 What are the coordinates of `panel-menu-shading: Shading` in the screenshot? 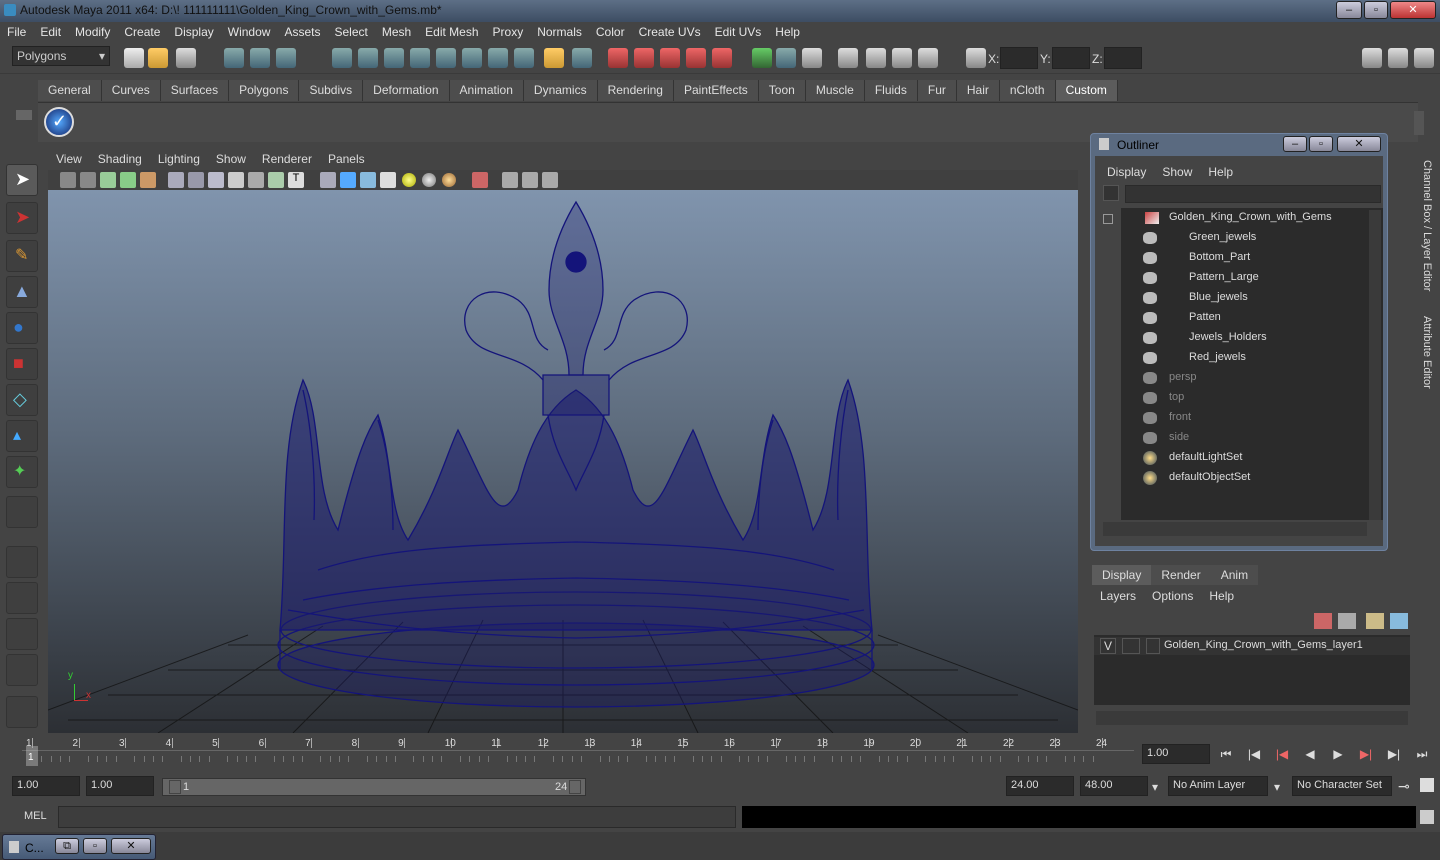 It's located at (120, 159).